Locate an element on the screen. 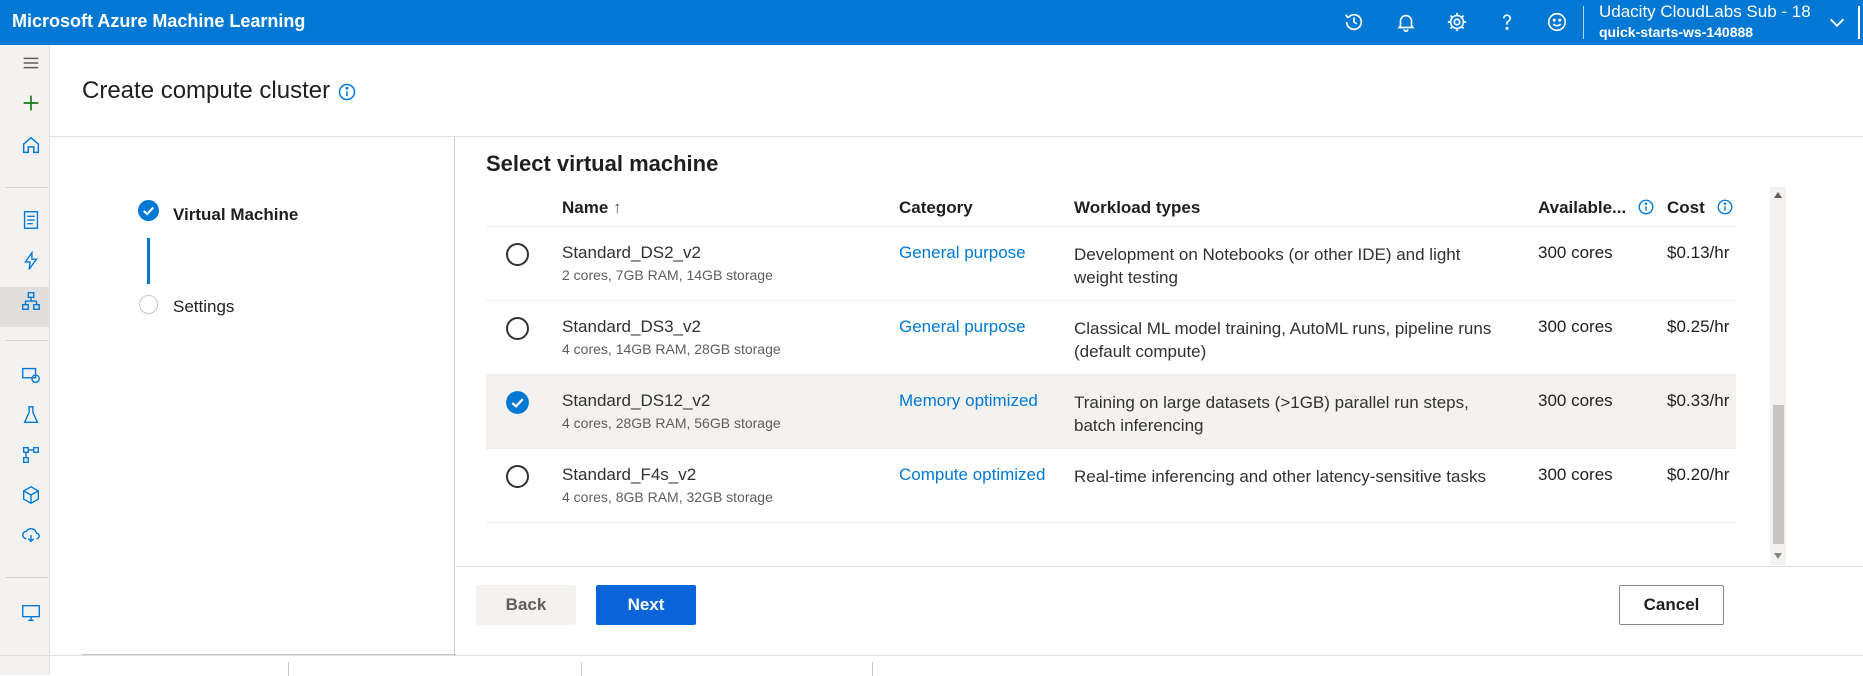 Image resolution: width=1863 pixels, height=676 pixels. vm-spec: 2 cores, 7GB RAM, 14GB storage is located at coordinates (667, 275).